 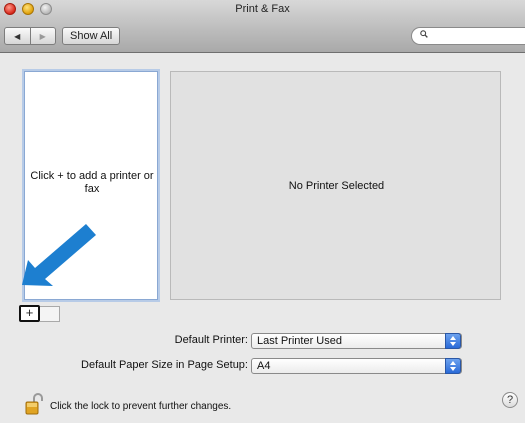 What do you see at coordinates (356, 341) in the screenshot?
I see `default-printer-select: Last Printer Used` at bounding box center [356, 341].